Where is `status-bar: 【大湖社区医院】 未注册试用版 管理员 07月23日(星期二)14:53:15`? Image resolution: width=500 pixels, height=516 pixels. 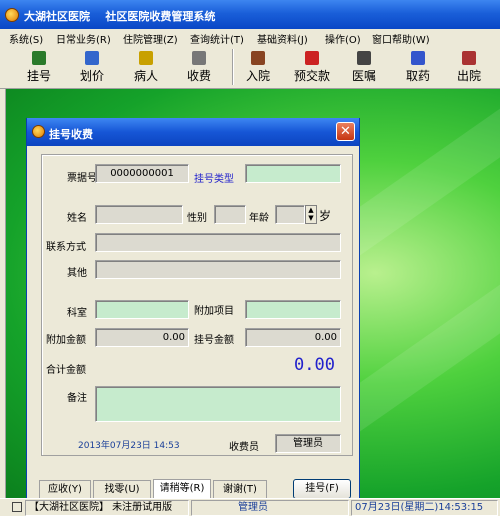
status-bar: 【大湖社区医院】 未注册试用版 管理员 07月23日(星期二)14:53:15 is located at coordinates (250, 507).